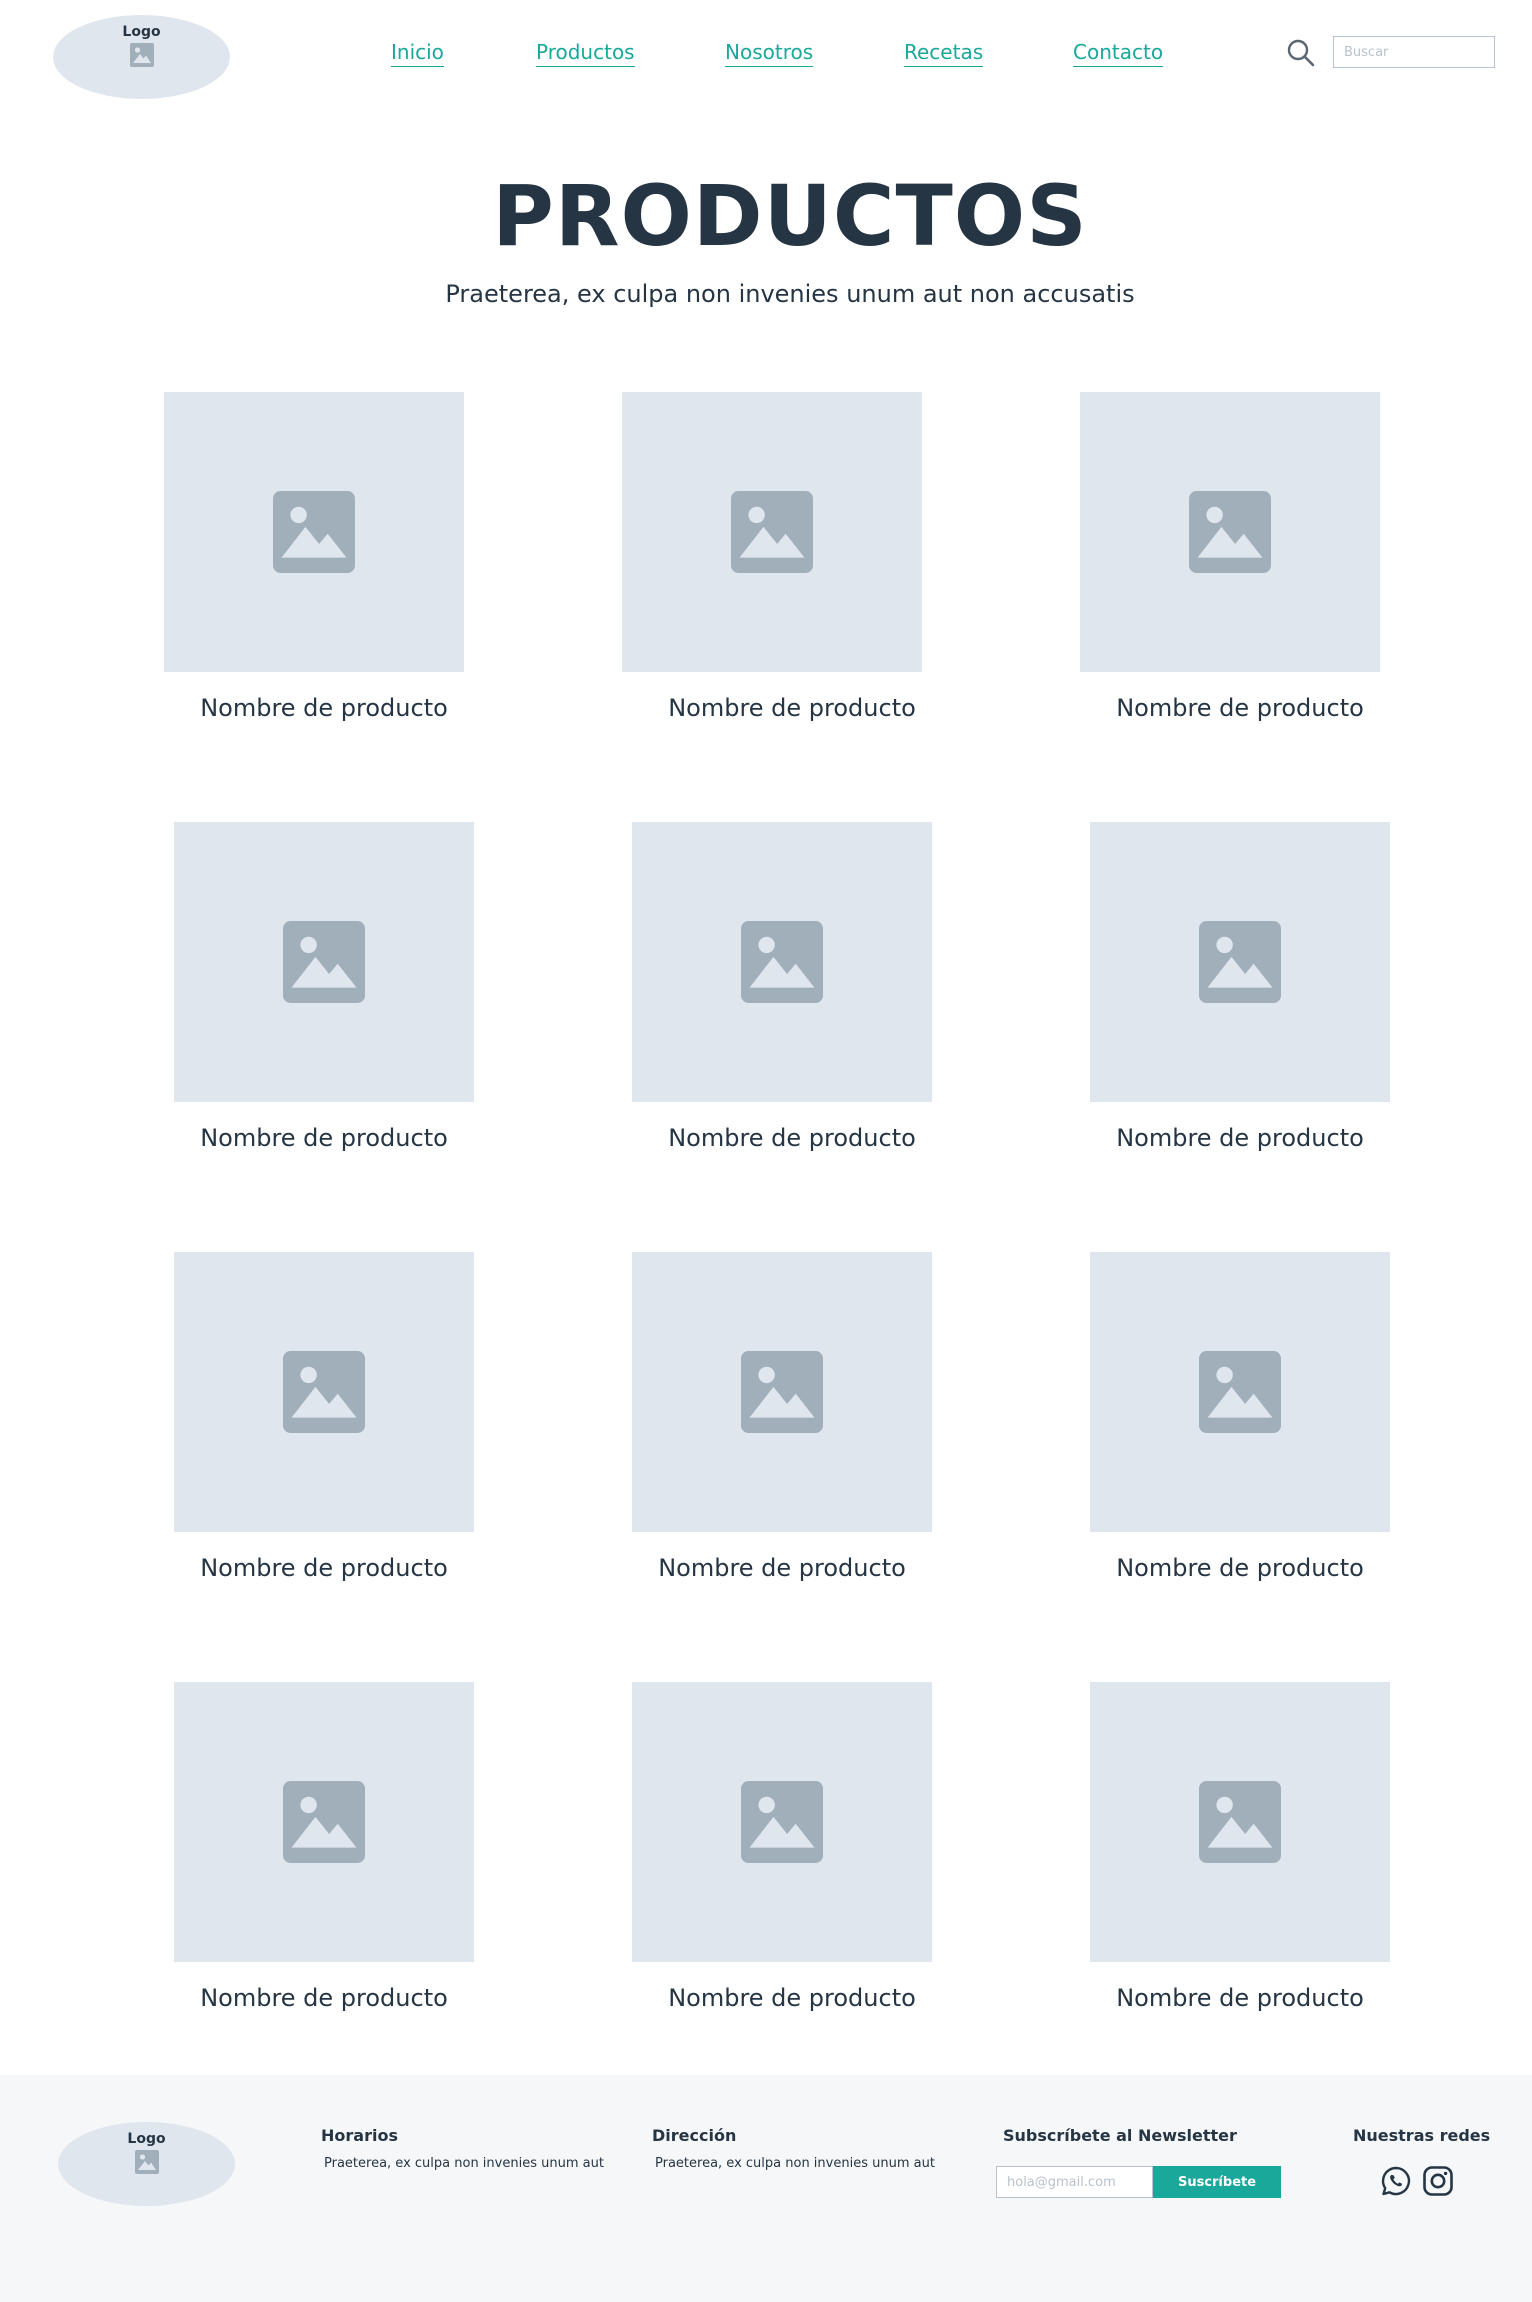  What do you see at coordinates (1120, 2135) in the screenshot?
I see `footer-newsletter-heading: Subscríbete al Newsletter` at bounding box center [1120, 2135].